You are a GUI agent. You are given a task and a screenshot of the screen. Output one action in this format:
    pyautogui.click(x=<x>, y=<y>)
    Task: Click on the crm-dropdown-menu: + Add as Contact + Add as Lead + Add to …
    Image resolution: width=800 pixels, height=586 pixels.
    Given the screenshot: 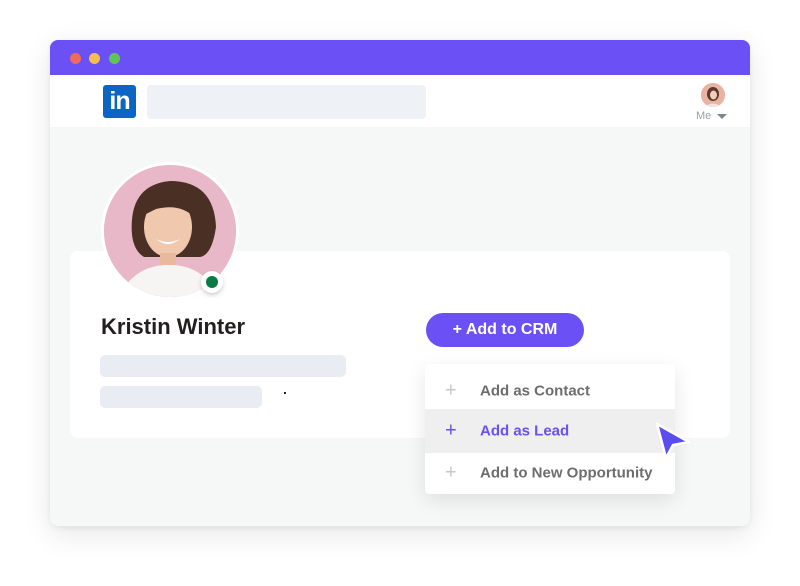 What is the action you would take?
    pyautogui.click(x=550, y=429)
    